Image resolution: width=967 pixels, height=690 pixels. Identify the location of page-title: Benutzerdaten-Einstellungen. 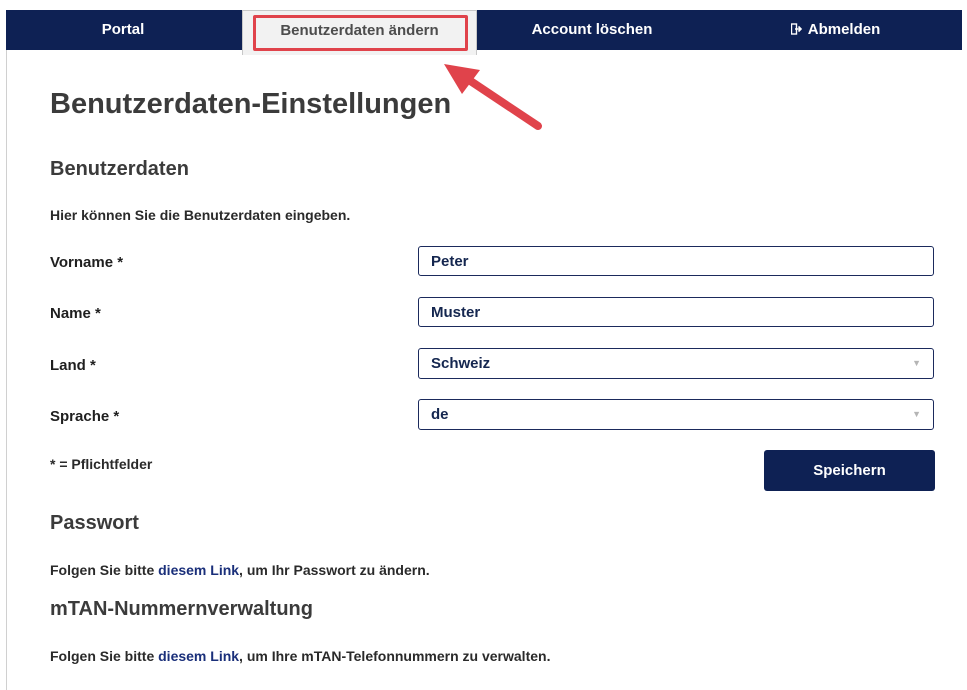
(251, 104).